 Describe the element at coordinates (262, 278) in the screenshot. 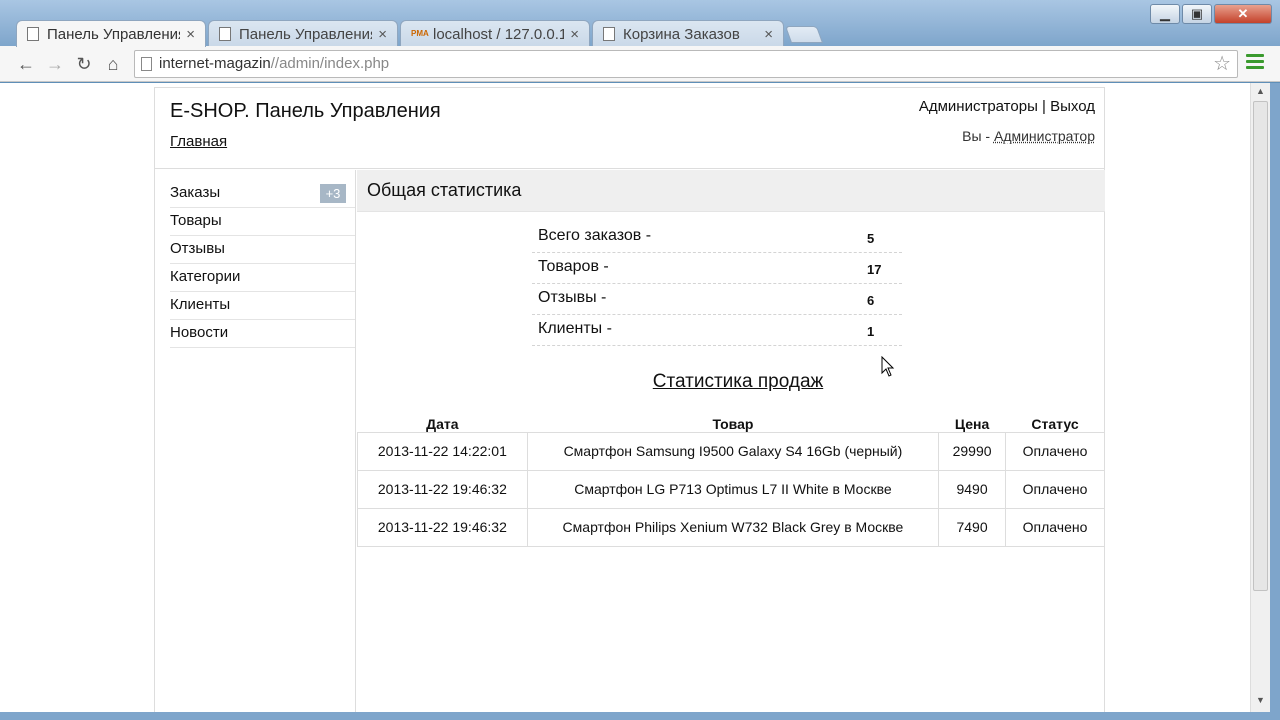

I see `sidebar-item-categories: Категории` at that location.